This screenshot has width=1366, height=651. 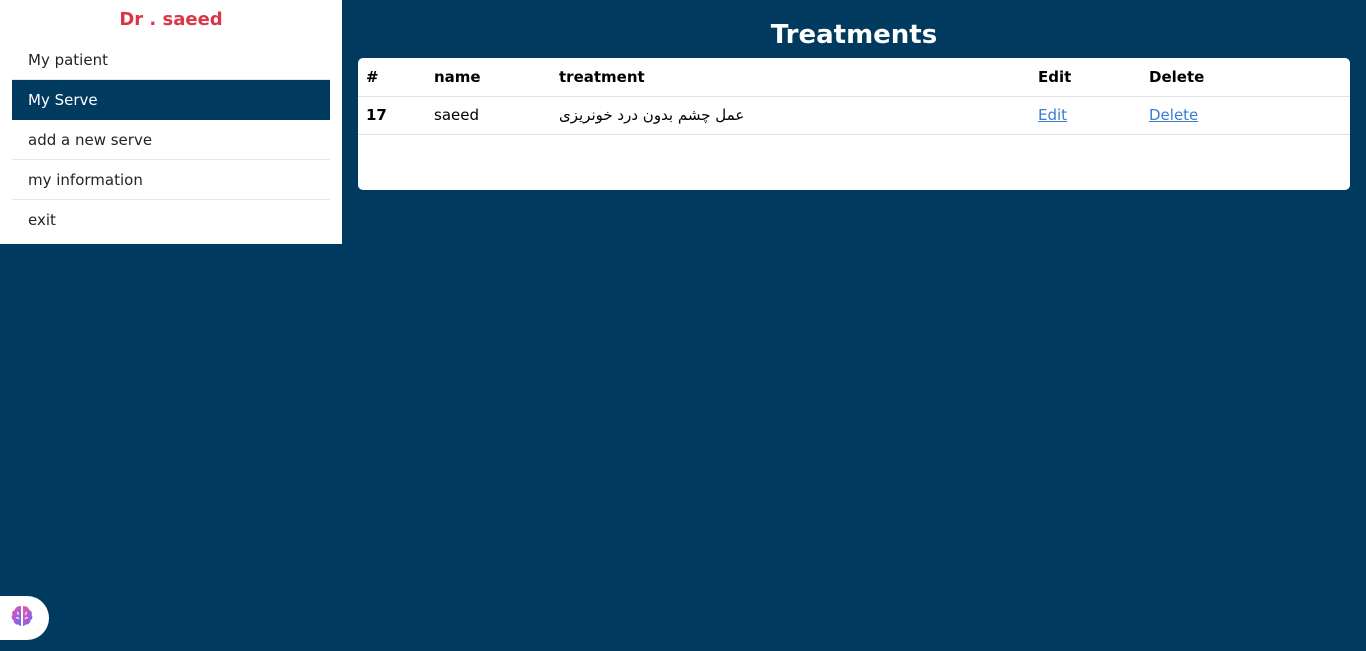 What do you see at coordinates (171, 180) in the screenshot?
I see `sidebar-item-my-information: my information` at bounding box center [171, 180].